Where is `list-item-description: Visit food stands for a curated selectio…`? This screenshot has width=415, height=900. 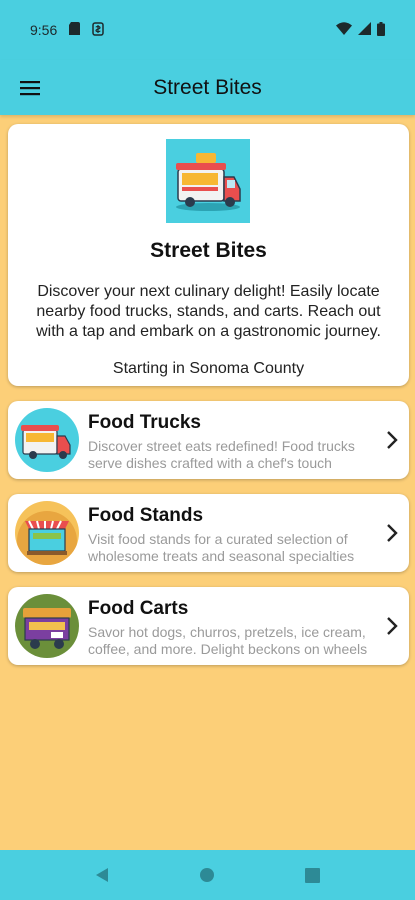
list-item-description: Visit food stands for a curated selectio… is located at coordinates (221, 547).